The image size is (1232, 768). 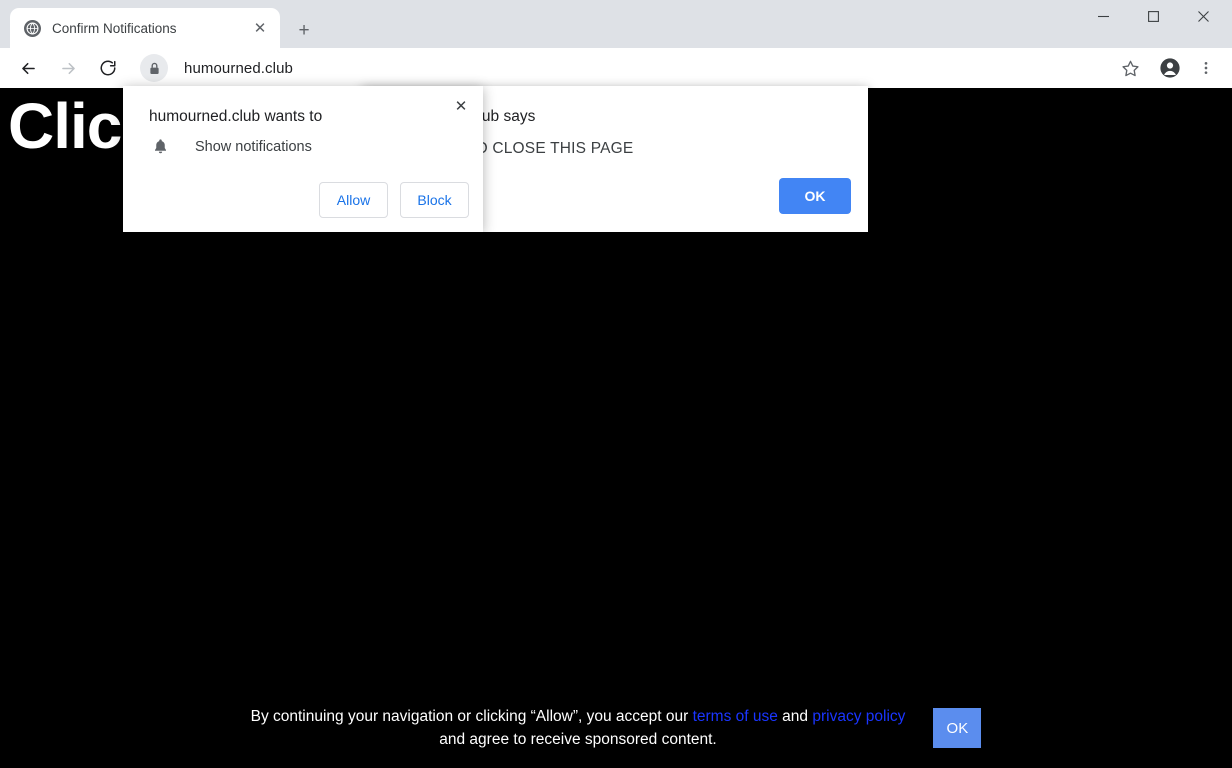 I want to click on bell-icon, so click(x=160, y=146).